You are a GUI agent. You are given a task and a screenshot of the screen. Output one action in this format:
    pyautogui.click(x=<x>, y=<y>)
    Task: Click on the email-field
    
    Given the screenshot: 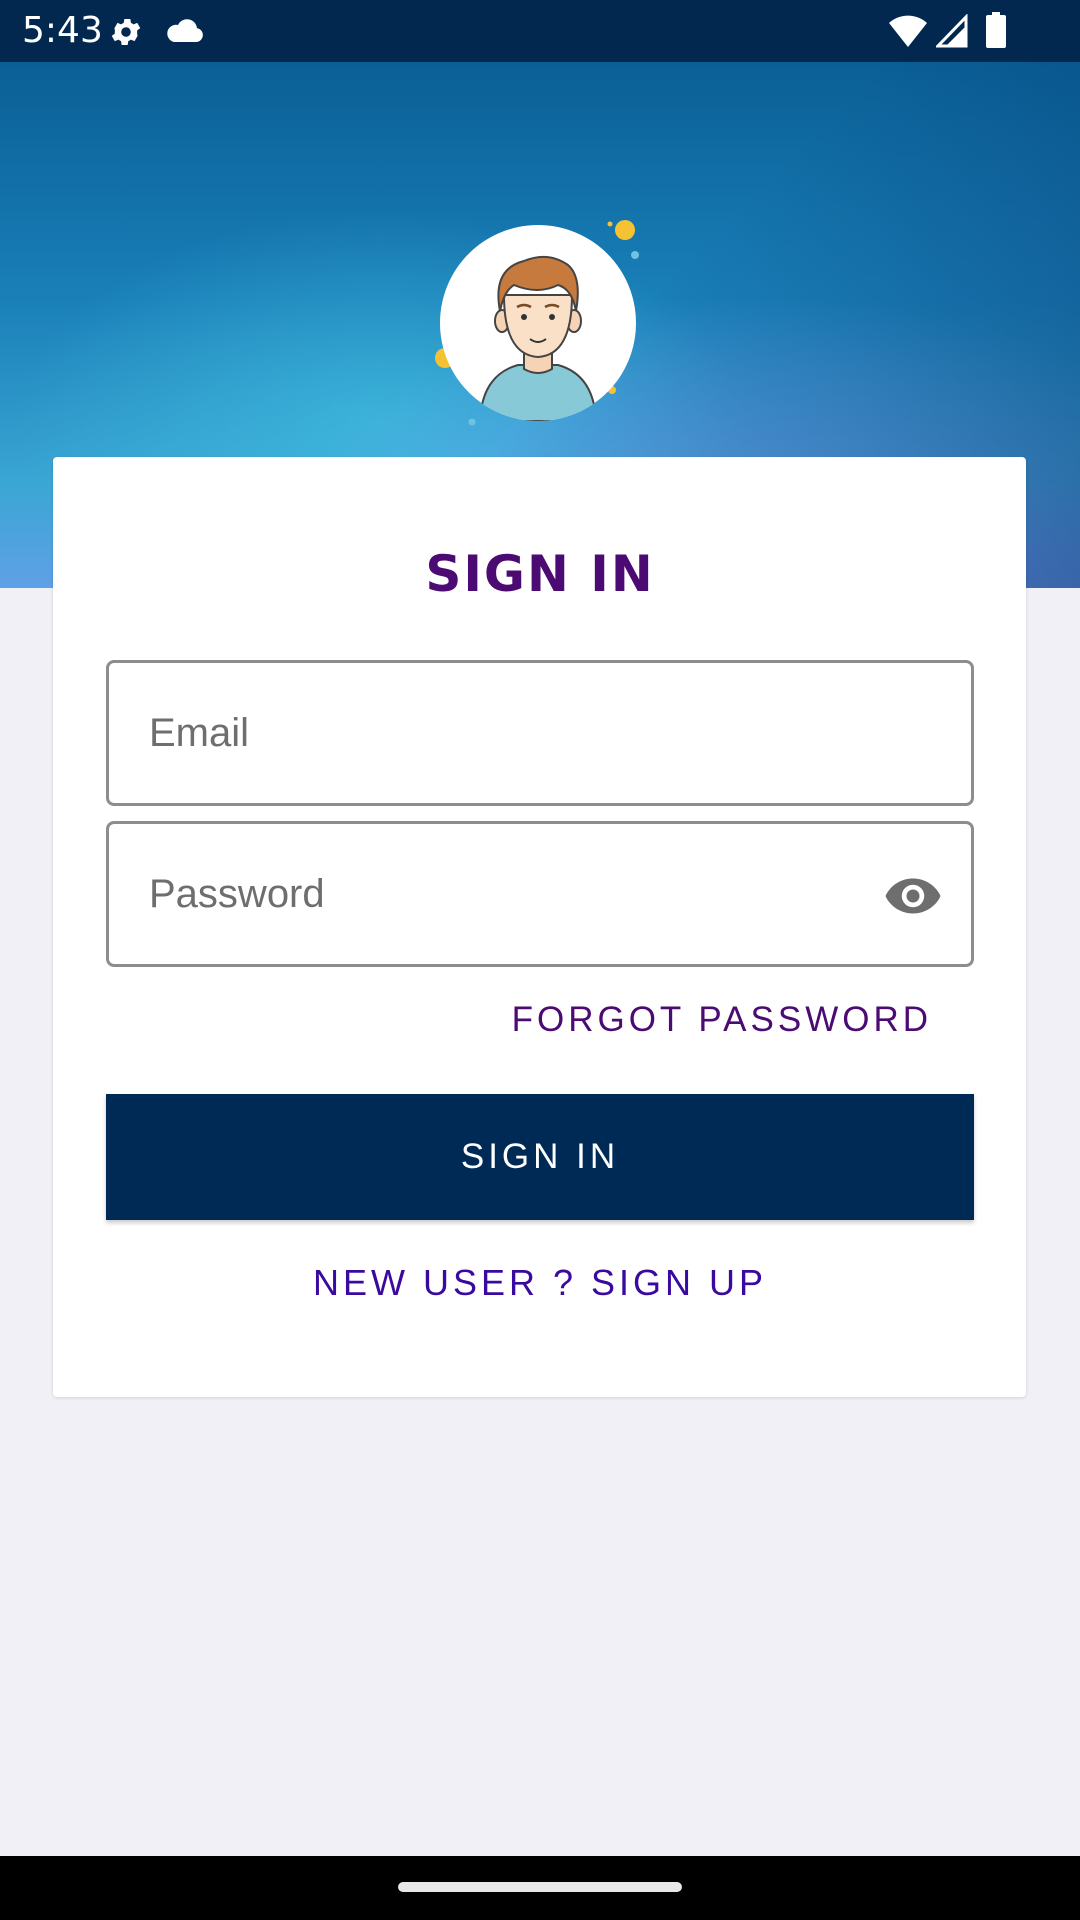 What is the action you would take?
    pyautogui.click(x=540, y=733)
    